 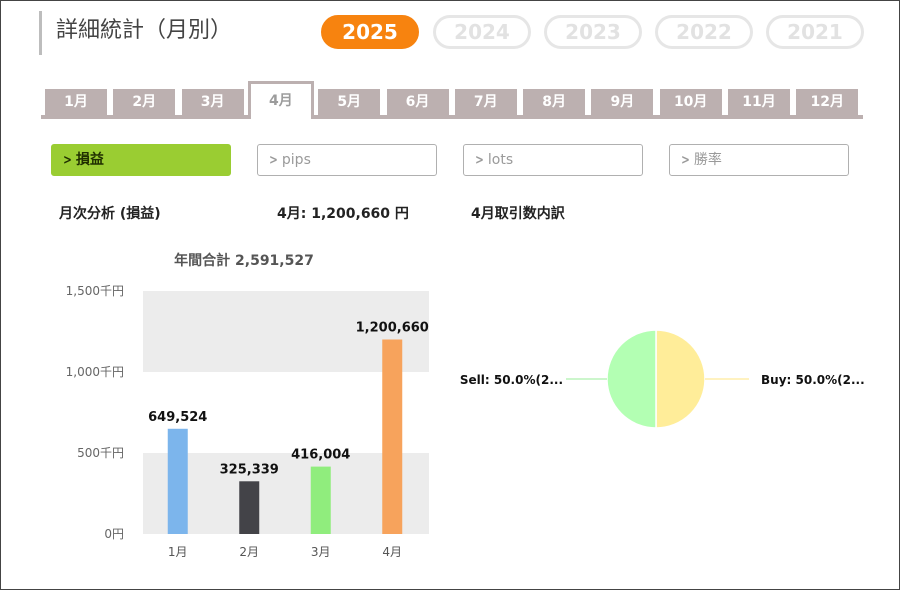 I want to click on chart-title: 年間合計 2,591,527, so click(x=244, y=260).